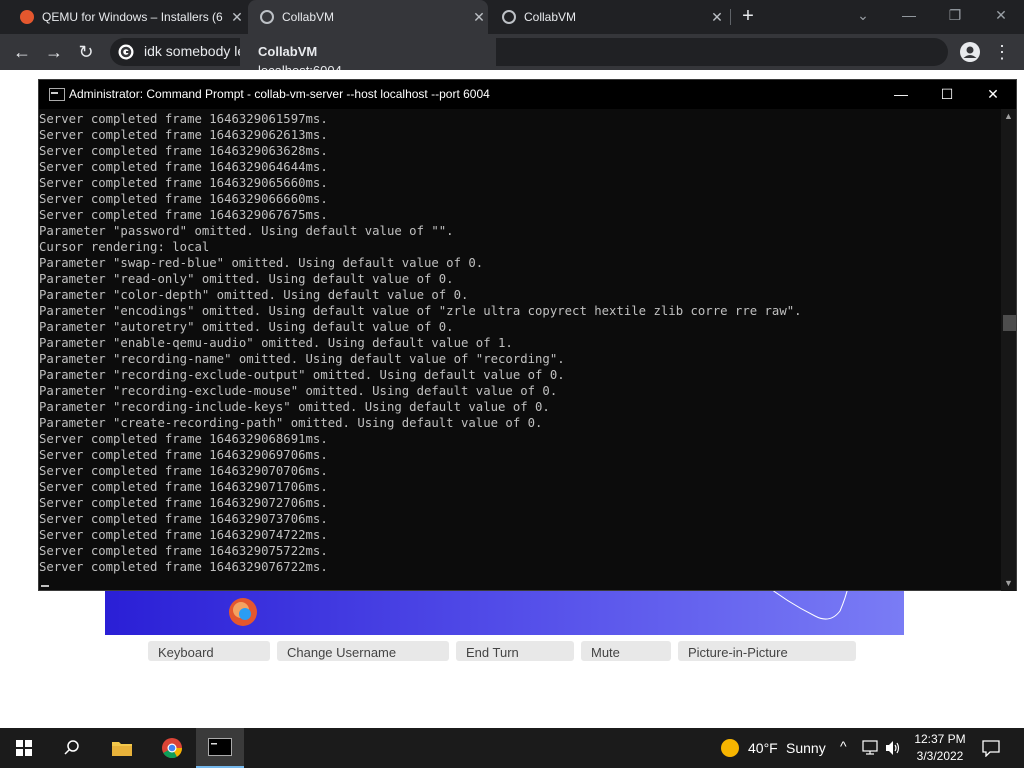 This screenshot has height=768, width=1024. Describe the element at coordinates (126, 52) in the screenshot. I see `google-icon` at that location.